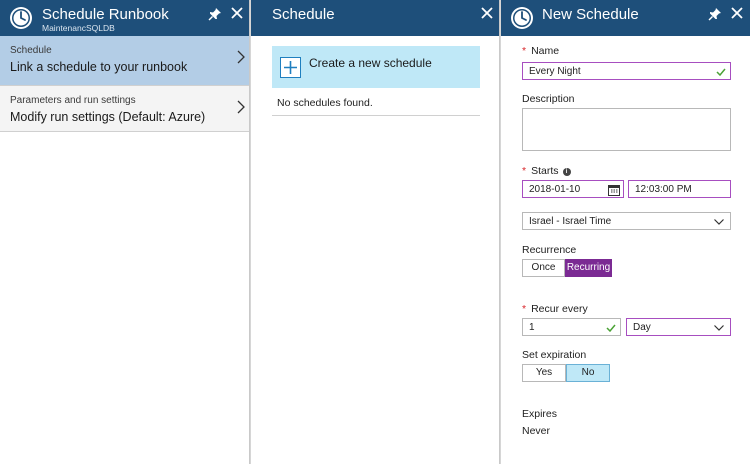 The width and height of the screenshot is (750, 464). What do you see at coordinates (325, 103) in the screenshot?
I see `empty-state-text: No schedules found.` at bounding box center [325, 103].